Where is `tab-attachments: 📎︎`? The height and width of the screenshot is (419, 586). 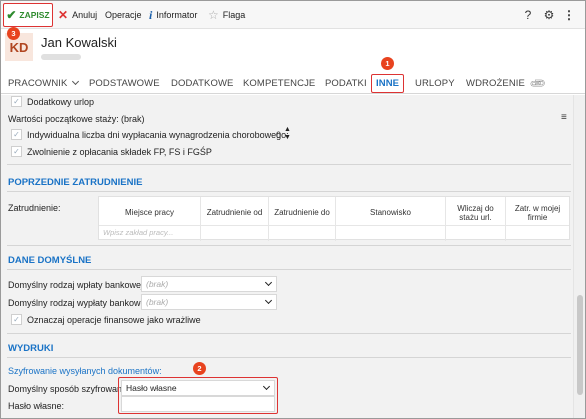
tab-attachments: 📎︎ is located at coordinates (538, 83).